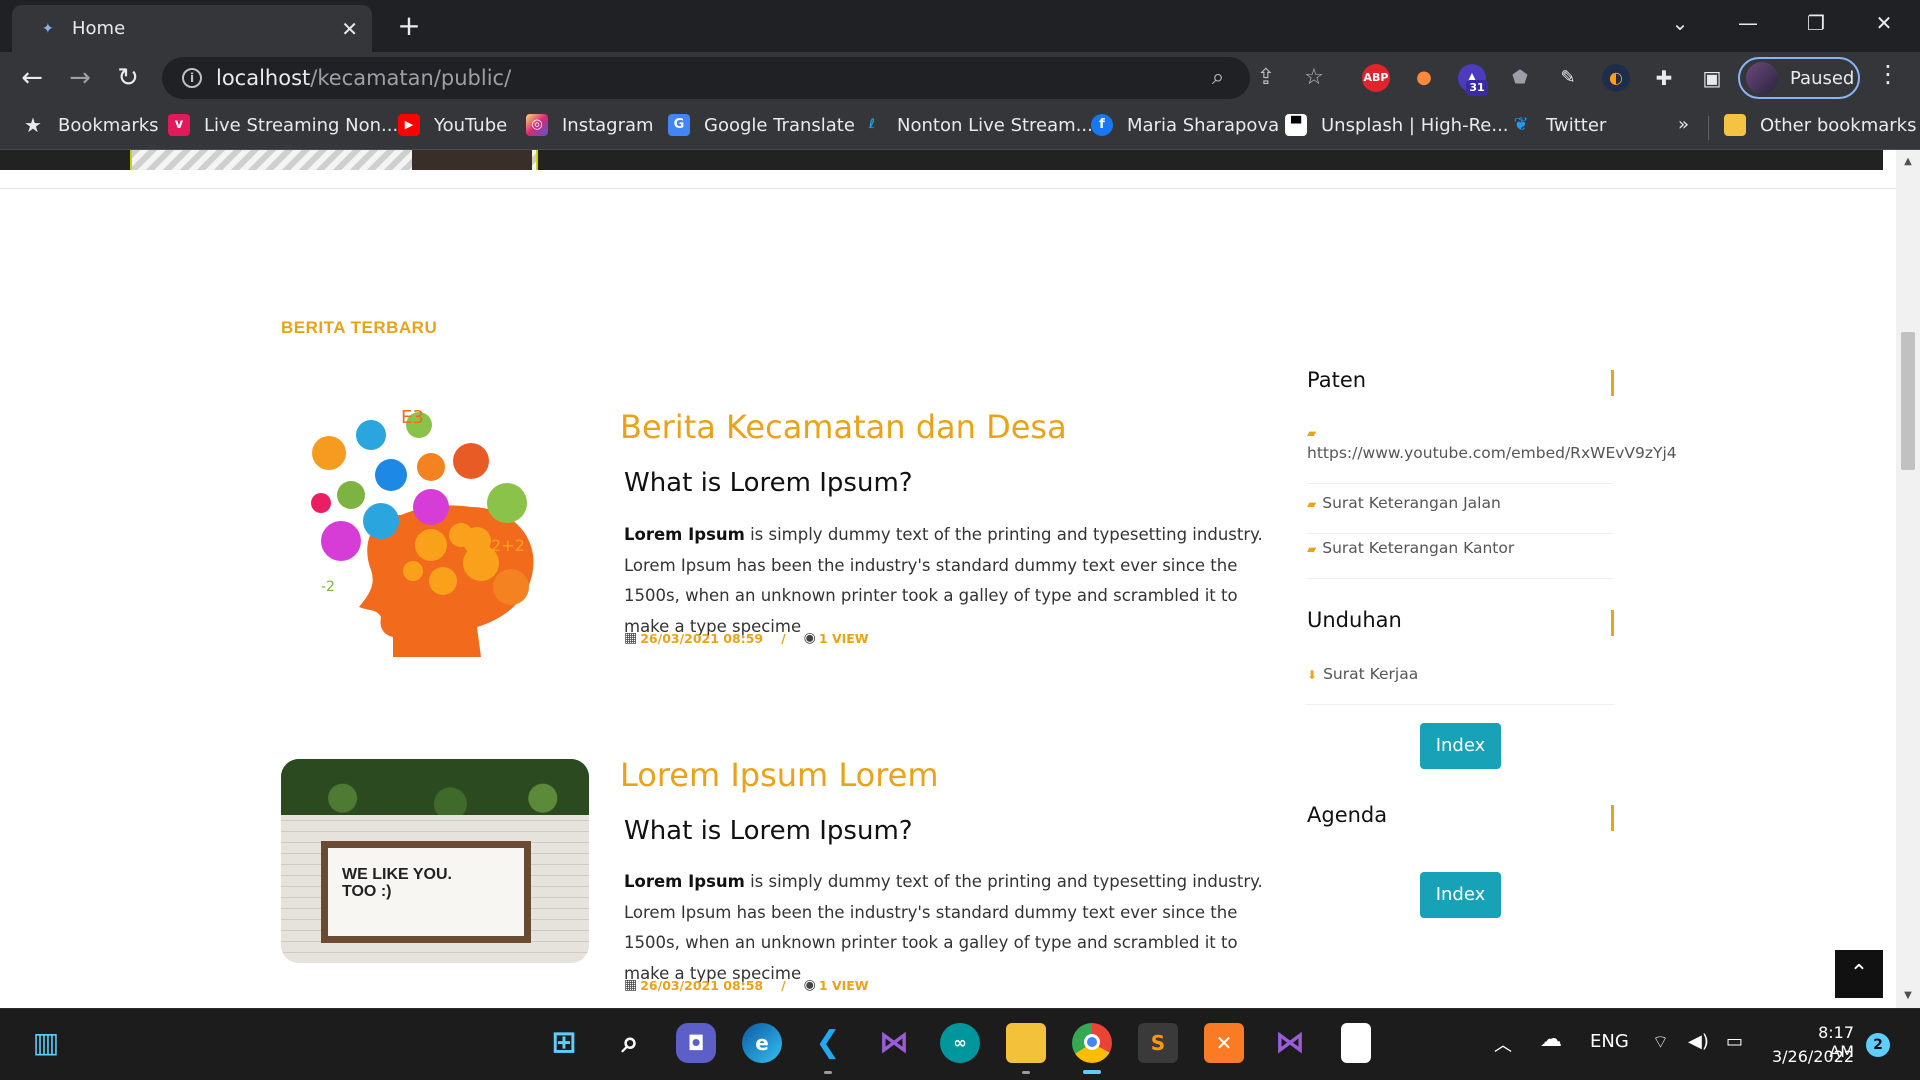 Image resolution: width=1920 pixels, height=1080 pixels. What do you see at coordinates (349, 29) in the screenshot?
I see `close-tab-icon: ✕` at bounding box center [349, 29].